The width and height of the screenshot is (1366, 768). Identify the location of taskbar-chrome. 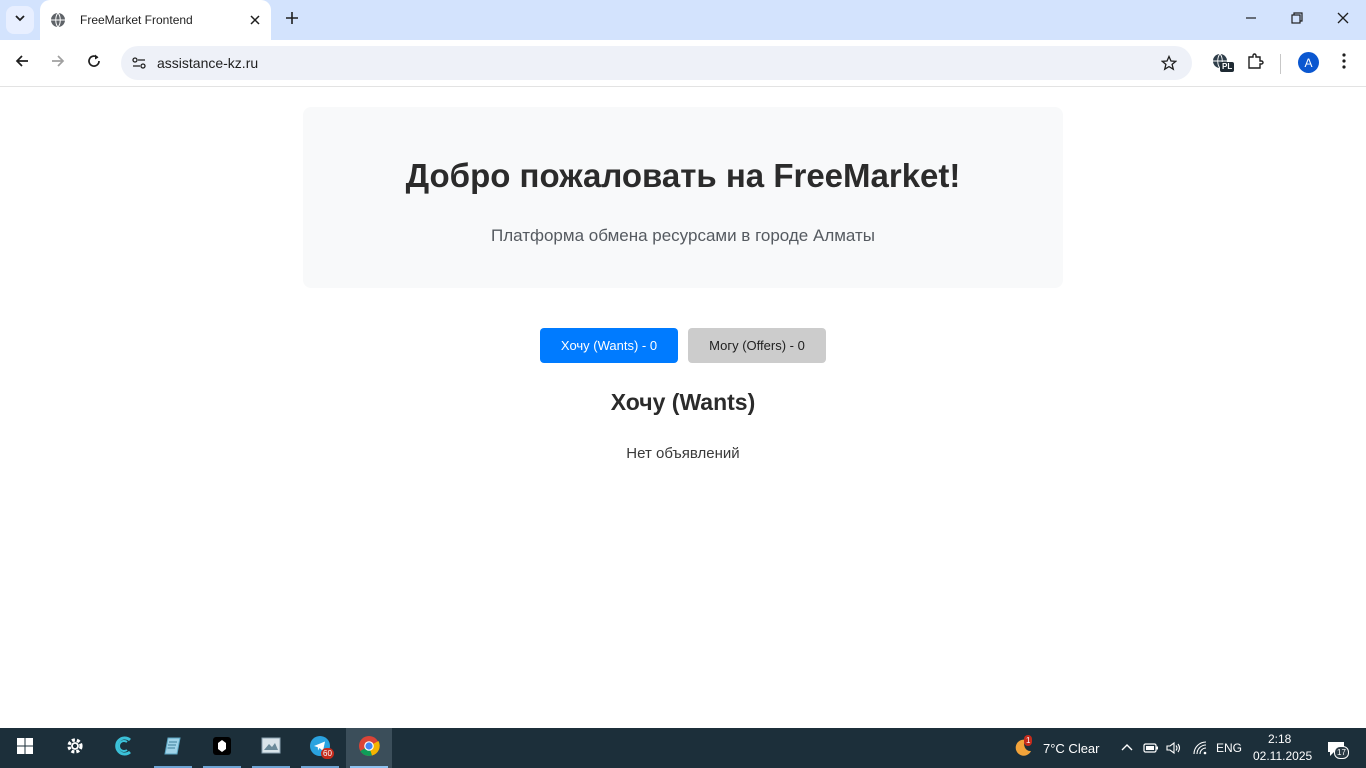
(369, 748).